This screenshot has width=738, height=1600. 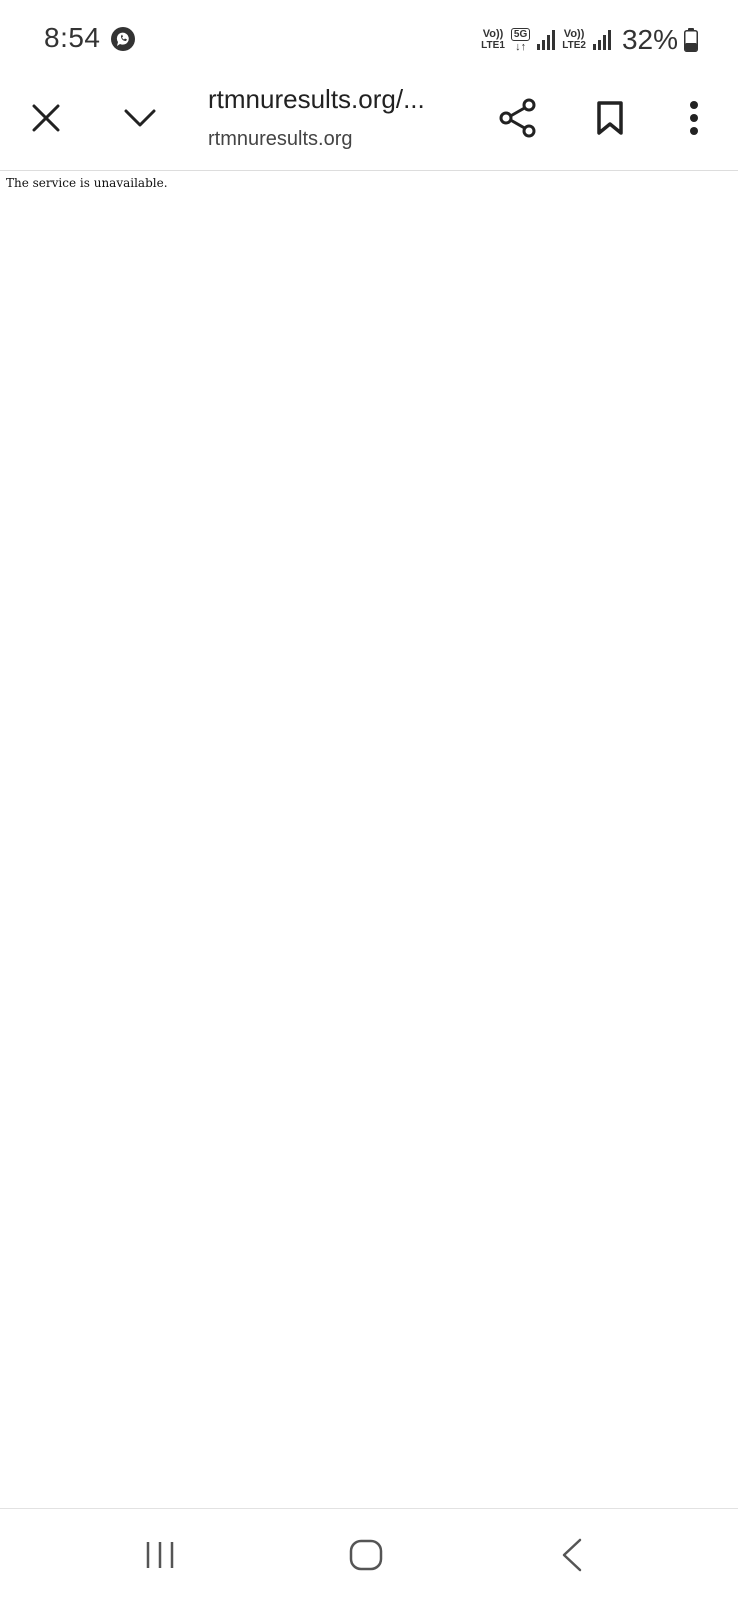 I want to click on more-vert-icon, so click(x=694, y=118).